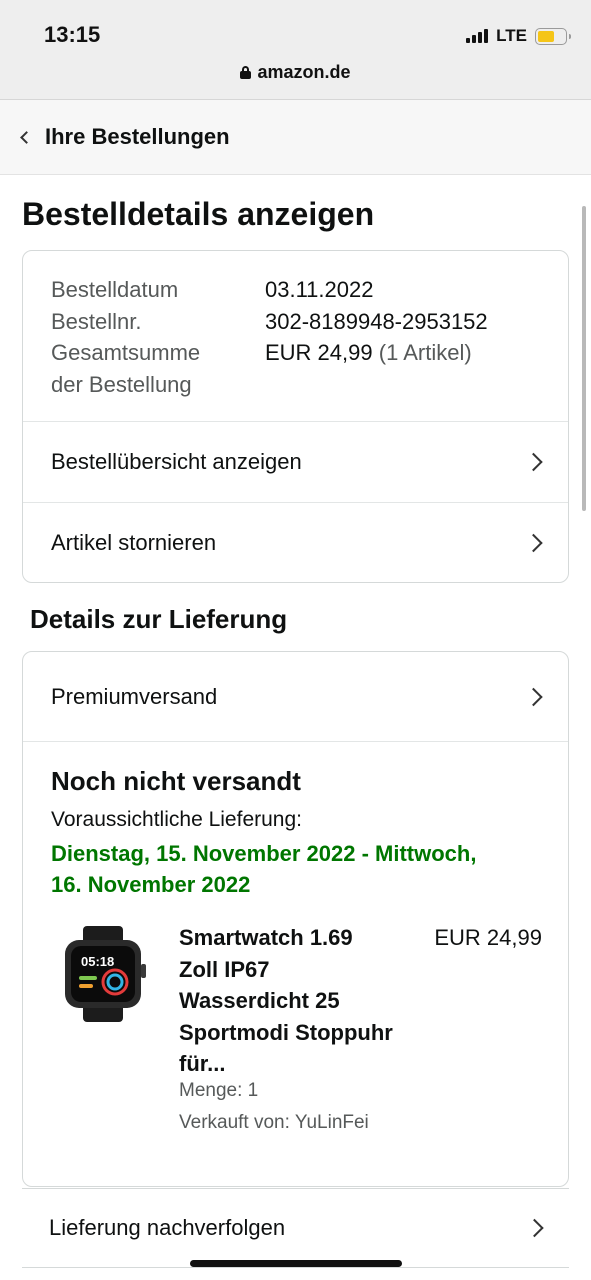 The width and height of the screenshot is (591, 1280). I want to click on delivery-estimate-line: Dienstag, 15. November 2022 - Mittwoch,, so click(264, 853).